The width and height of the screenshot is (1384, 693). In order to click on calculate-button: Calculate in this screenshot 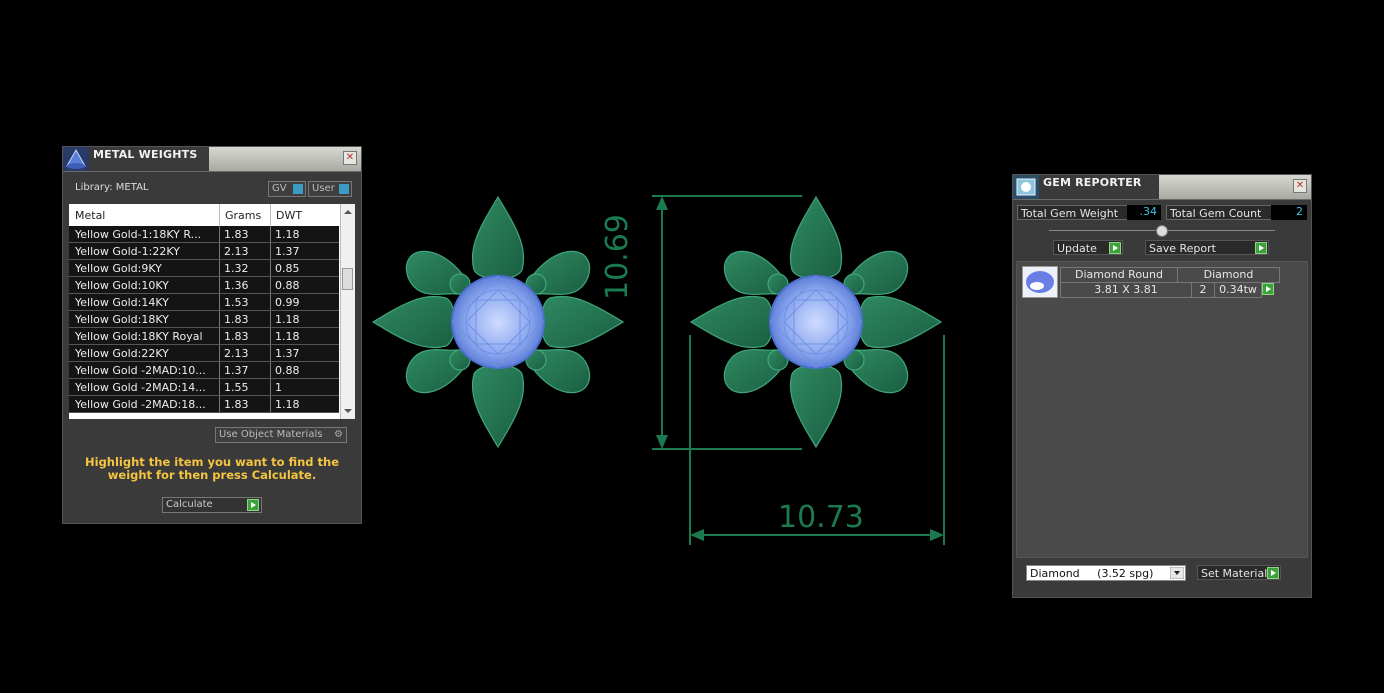, I will do `click(212, 505)`.